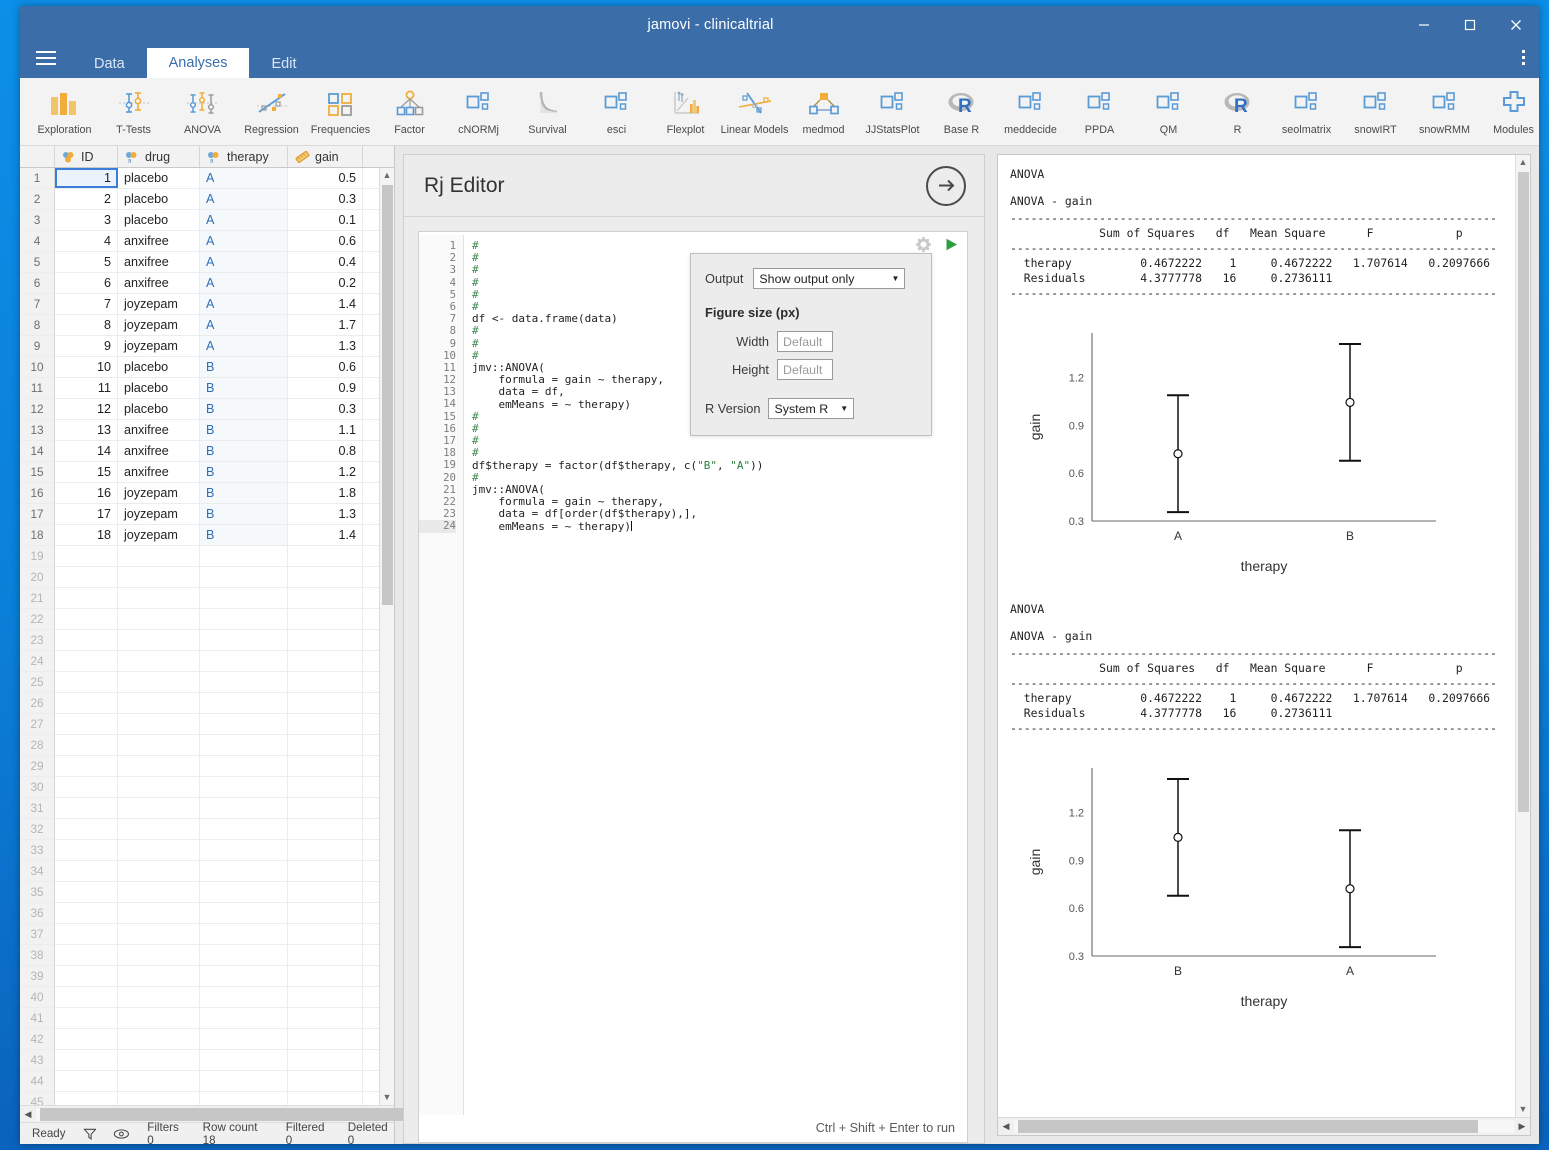 The image size is (1549, 1150). Describe the element at coordinates (1444, 109) in the screenshot. I see `ribbon-item-snowrmm: snowRMM` at that location.